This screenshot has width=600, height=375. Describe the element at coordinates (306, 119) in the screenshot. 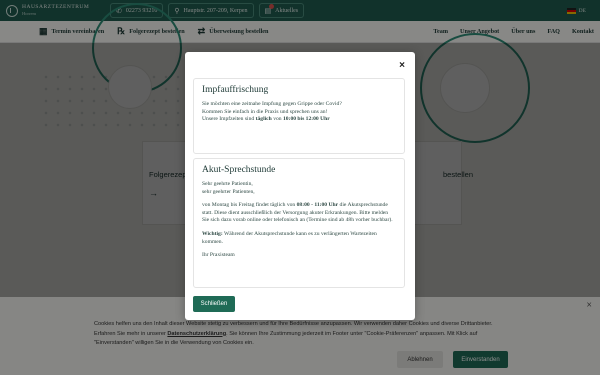

I see `times-range: 10:00 bis 12:00 Uhr` at that location.